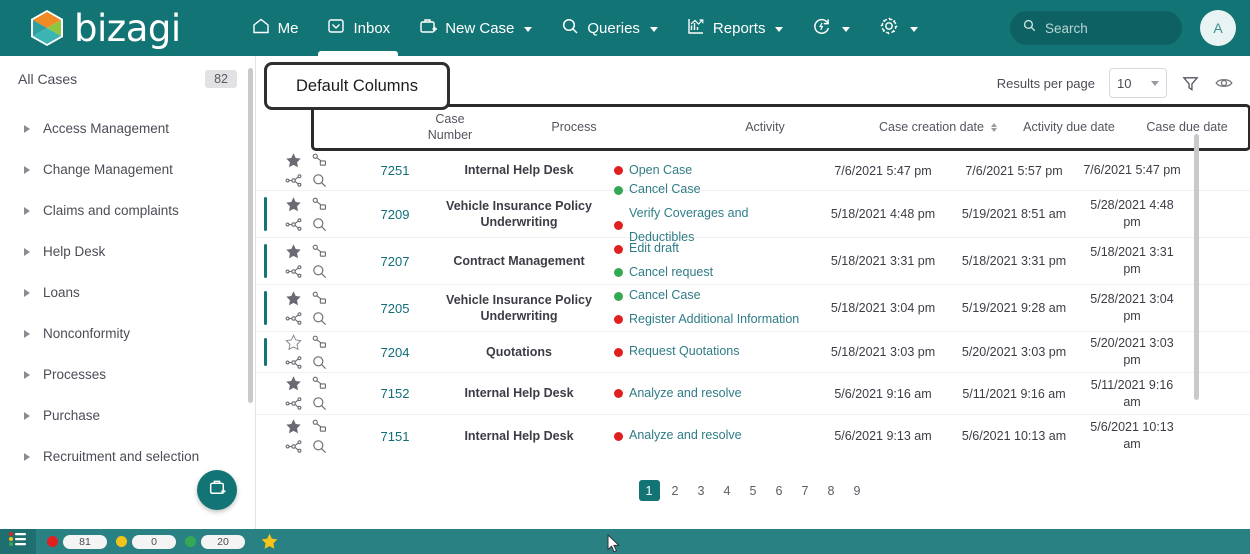  I want to click on th-case-creation-date: Case creation date, so click(938, 128).